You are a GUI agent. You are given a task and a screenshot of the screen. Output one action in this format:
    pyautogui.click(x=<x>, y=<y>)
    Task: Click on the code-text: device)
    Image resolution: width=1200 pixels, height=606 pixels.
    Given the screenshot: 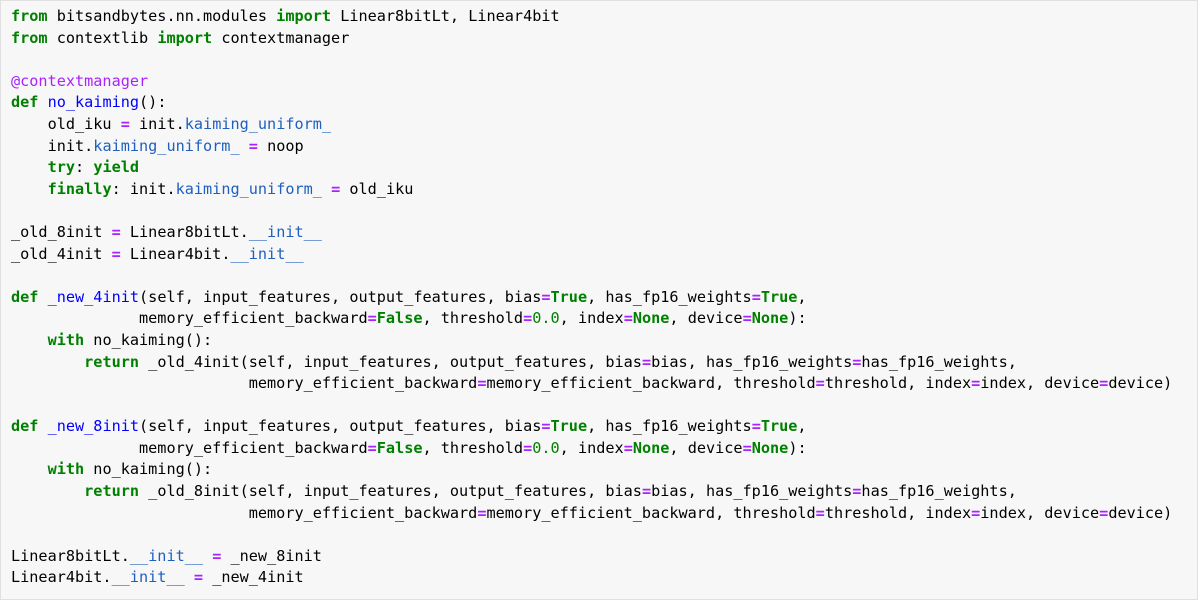 What is the action you would take?
    pyautogui.click(x=1140, y=512)
    